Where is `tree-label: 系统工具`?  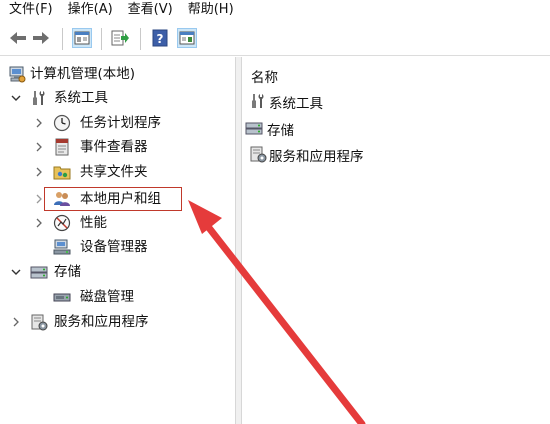
tree-label: 系统工具 is located at coordinates (81, 98).